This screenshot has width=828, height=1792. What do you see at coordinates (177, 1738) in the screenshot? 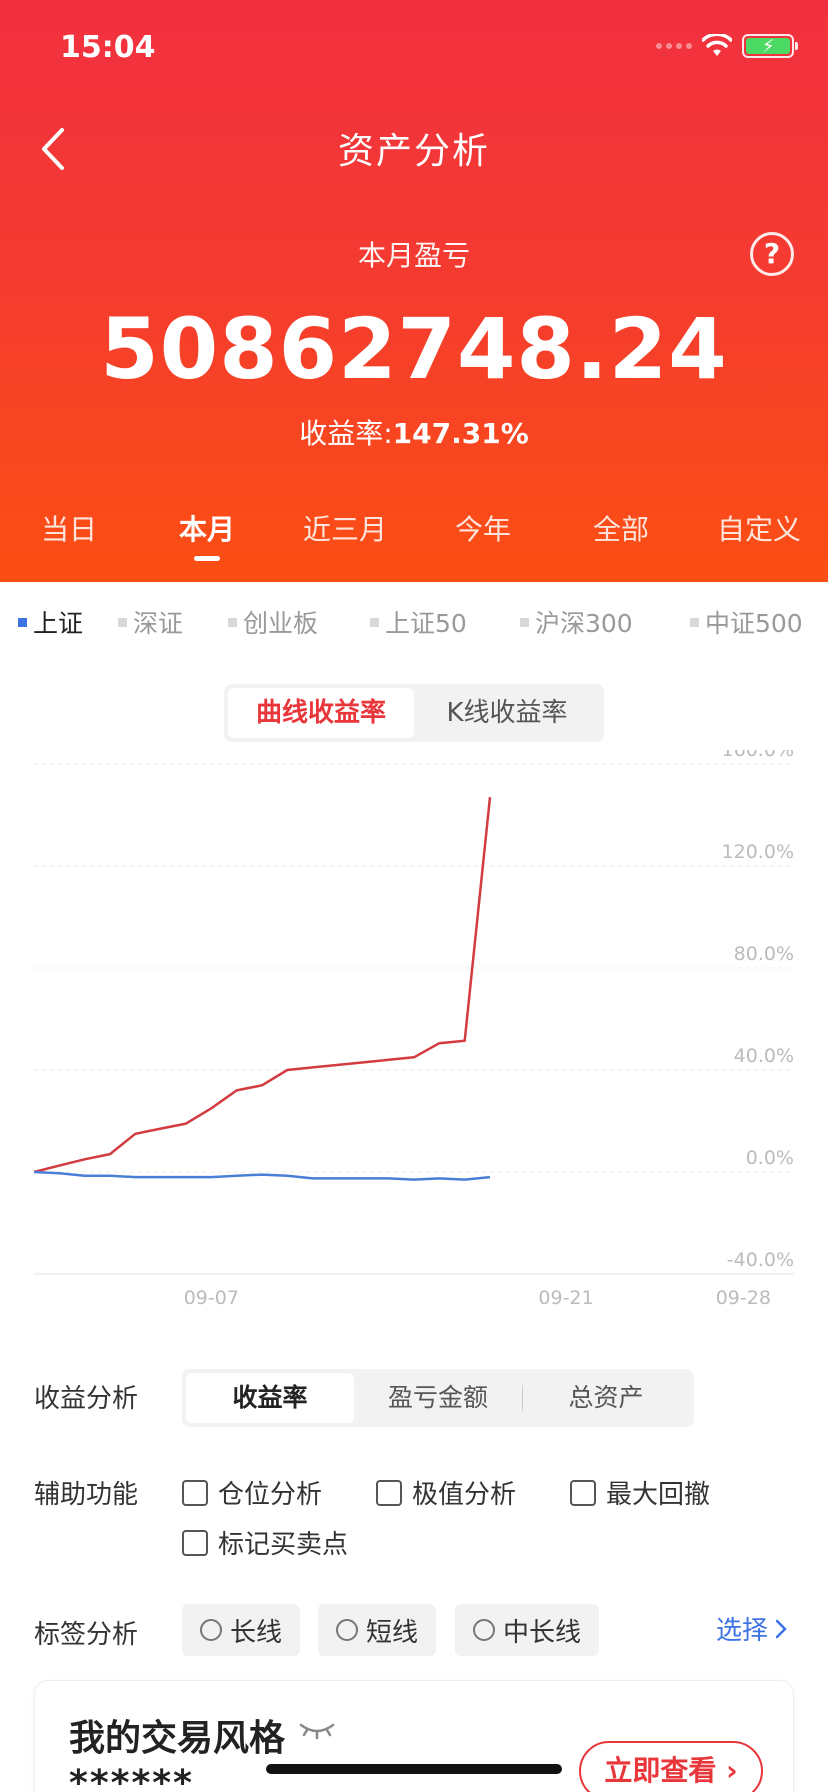
I see `style-title: 我的交易风格` at bounding box center [177, 1738].